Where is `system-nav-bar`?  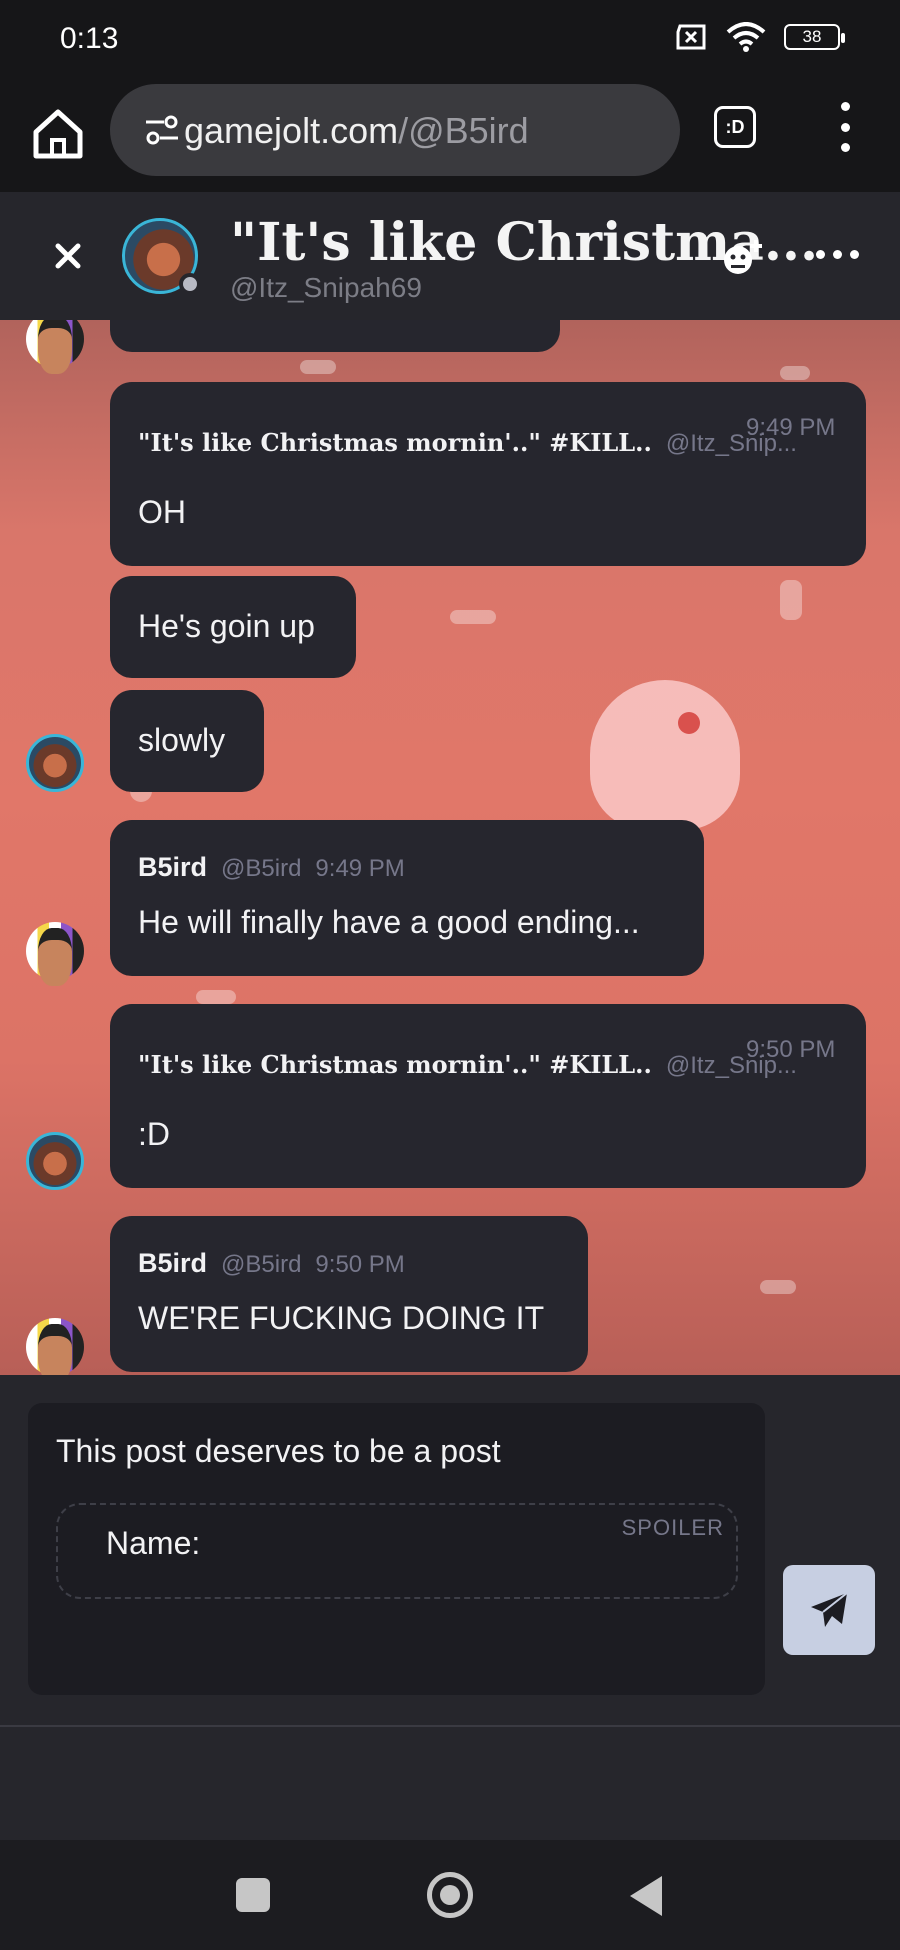 system-nav-bar is located at coordinates (450, 1895).